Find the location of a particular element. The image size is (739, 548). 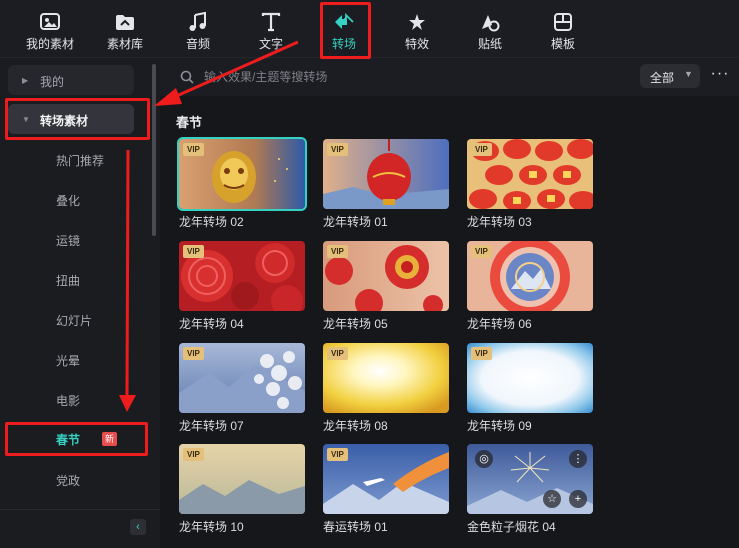

card-title: 龙年转场 07 is located at coordinates (211, 426).